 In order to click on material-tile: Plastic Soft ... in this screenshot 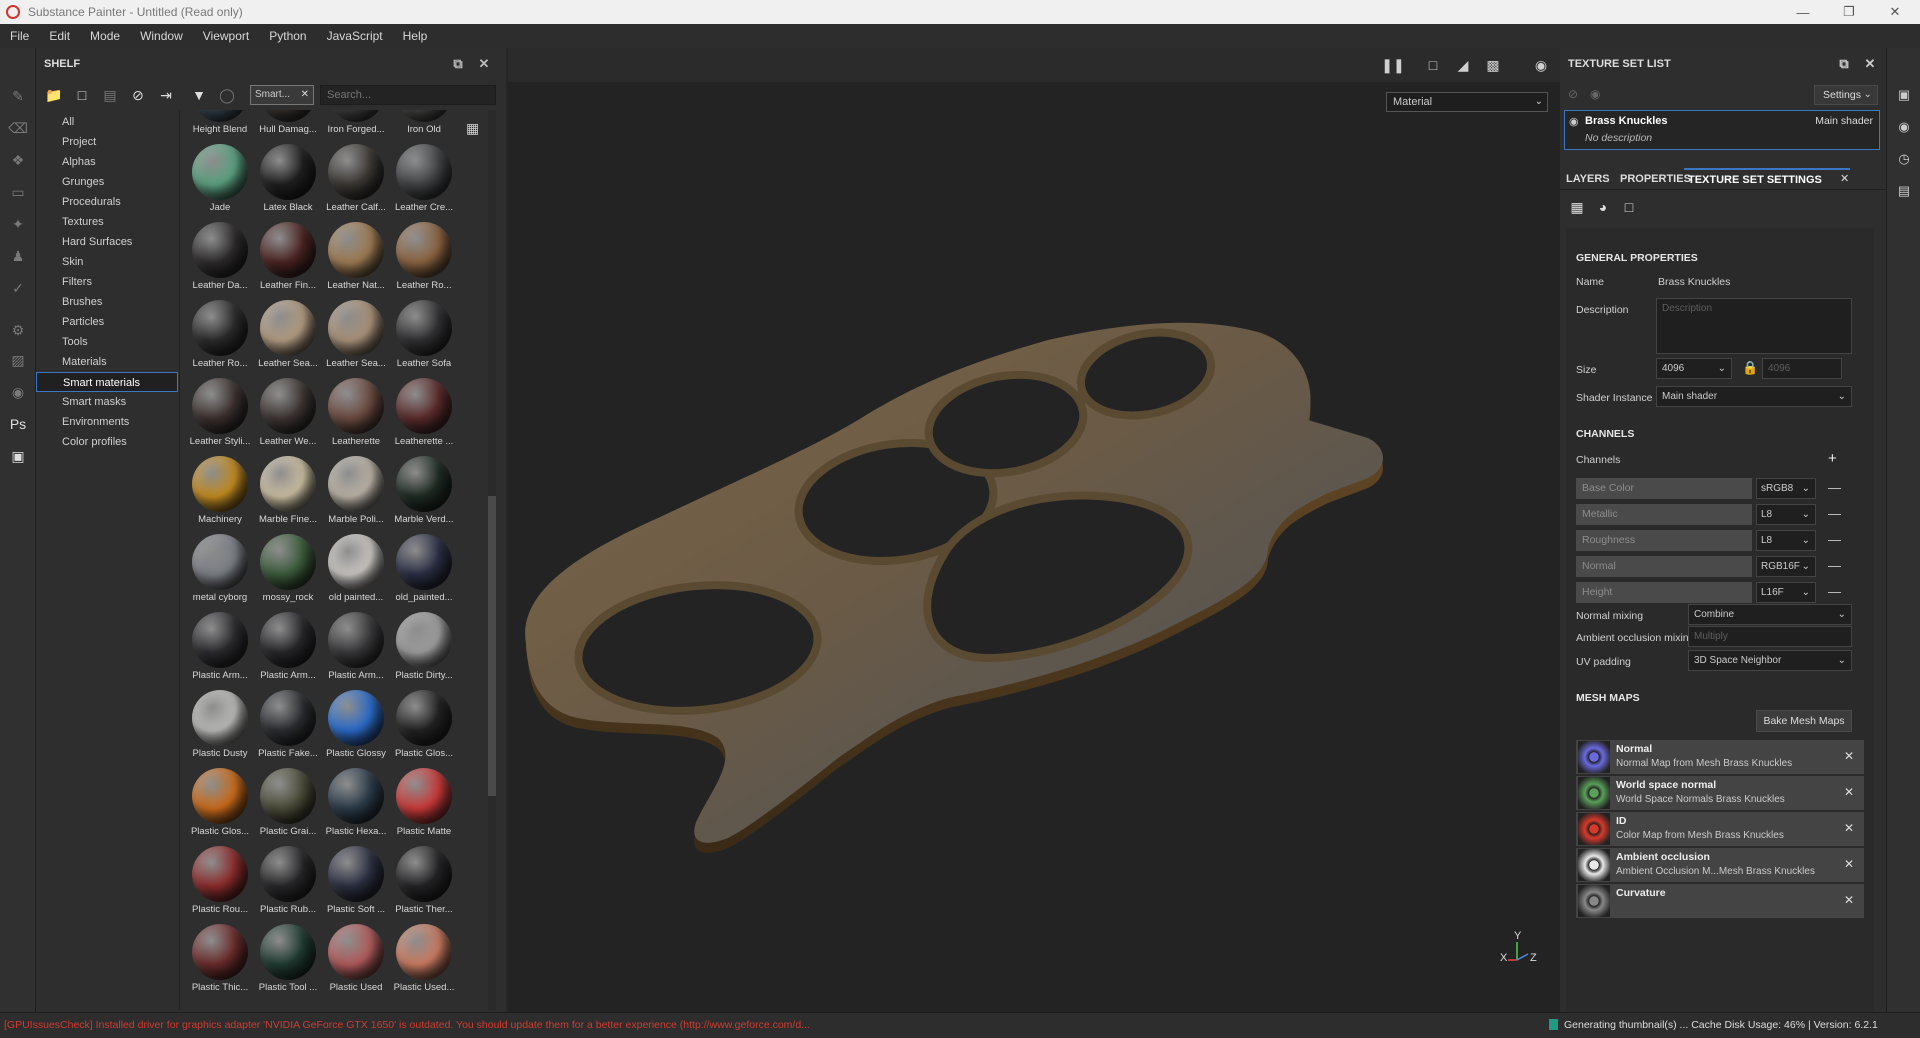, I will do `click(356, 879)`.